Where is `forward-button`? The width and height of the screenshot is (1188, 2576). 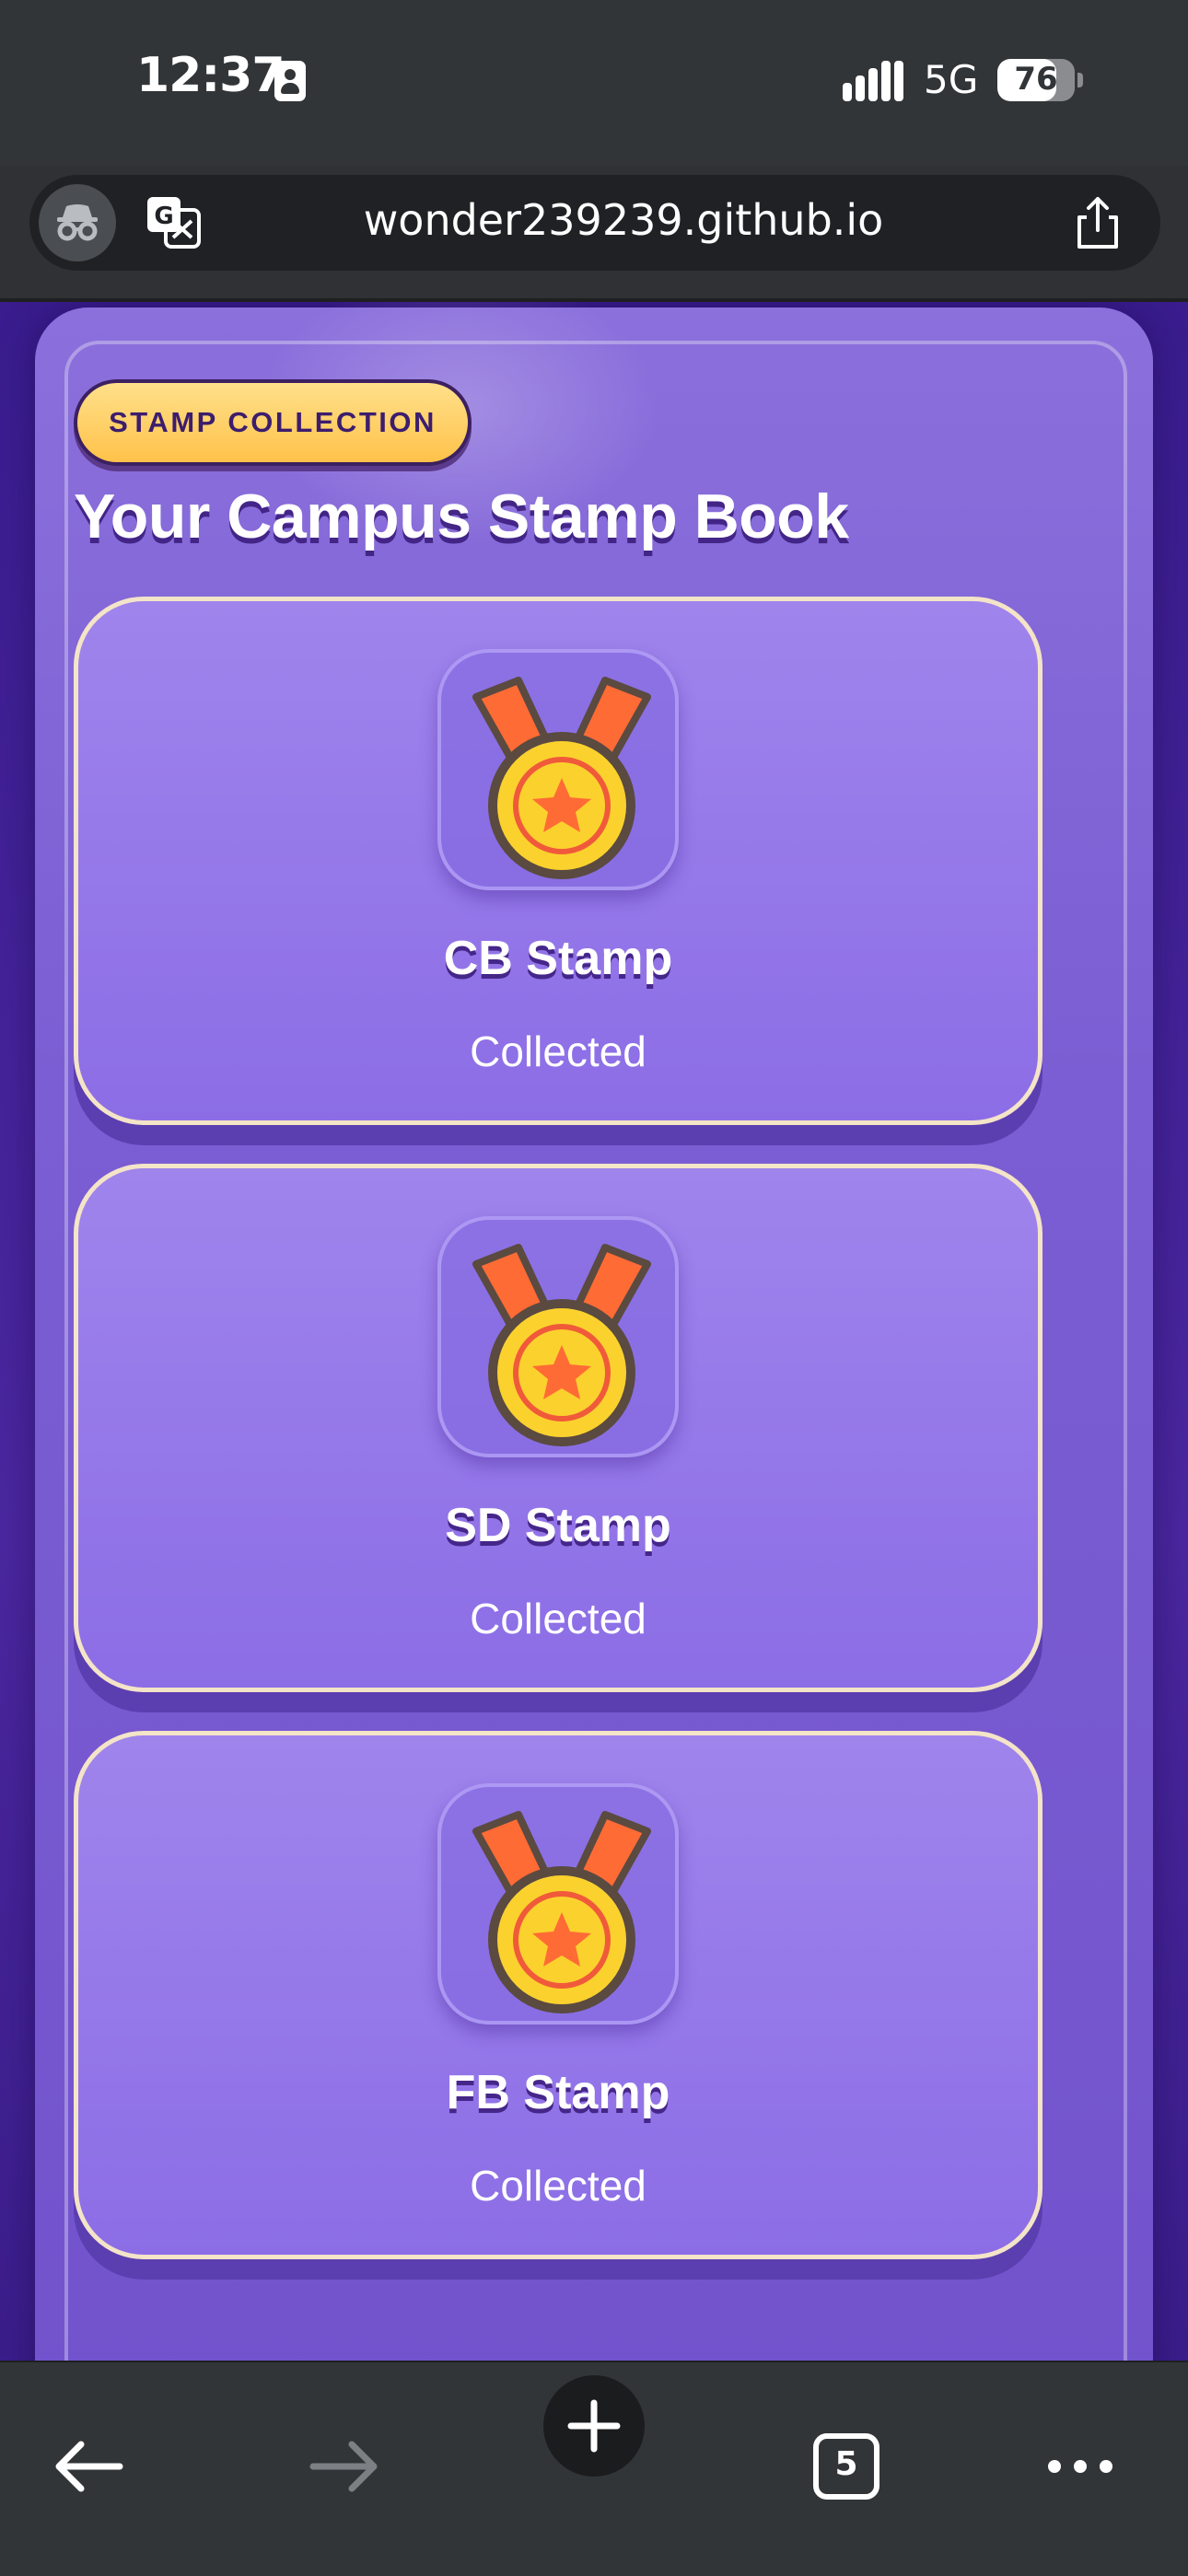 forward-button is located at coordinates (343, 2466).